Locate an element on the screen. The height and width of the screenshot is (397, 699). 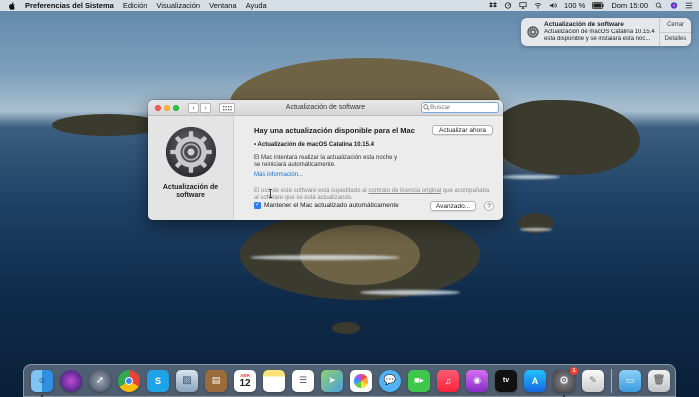
airplay-icon is located at coordinates (523, 5).